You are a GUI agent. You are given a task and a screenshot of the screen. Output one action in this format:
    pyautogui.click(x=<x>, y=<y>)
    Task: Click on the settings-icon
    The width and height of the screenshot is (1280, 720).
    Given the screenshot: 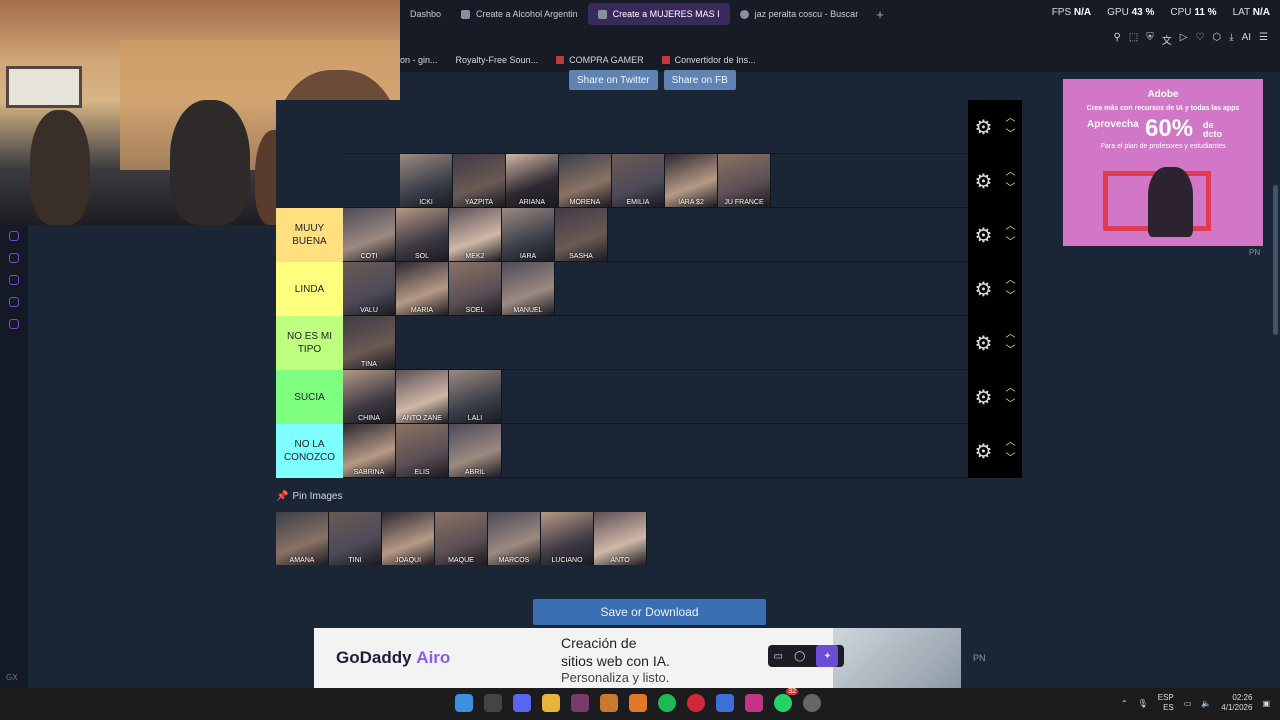 What is the action you would take?
    pyautogui.click(x=14, y=324)
    